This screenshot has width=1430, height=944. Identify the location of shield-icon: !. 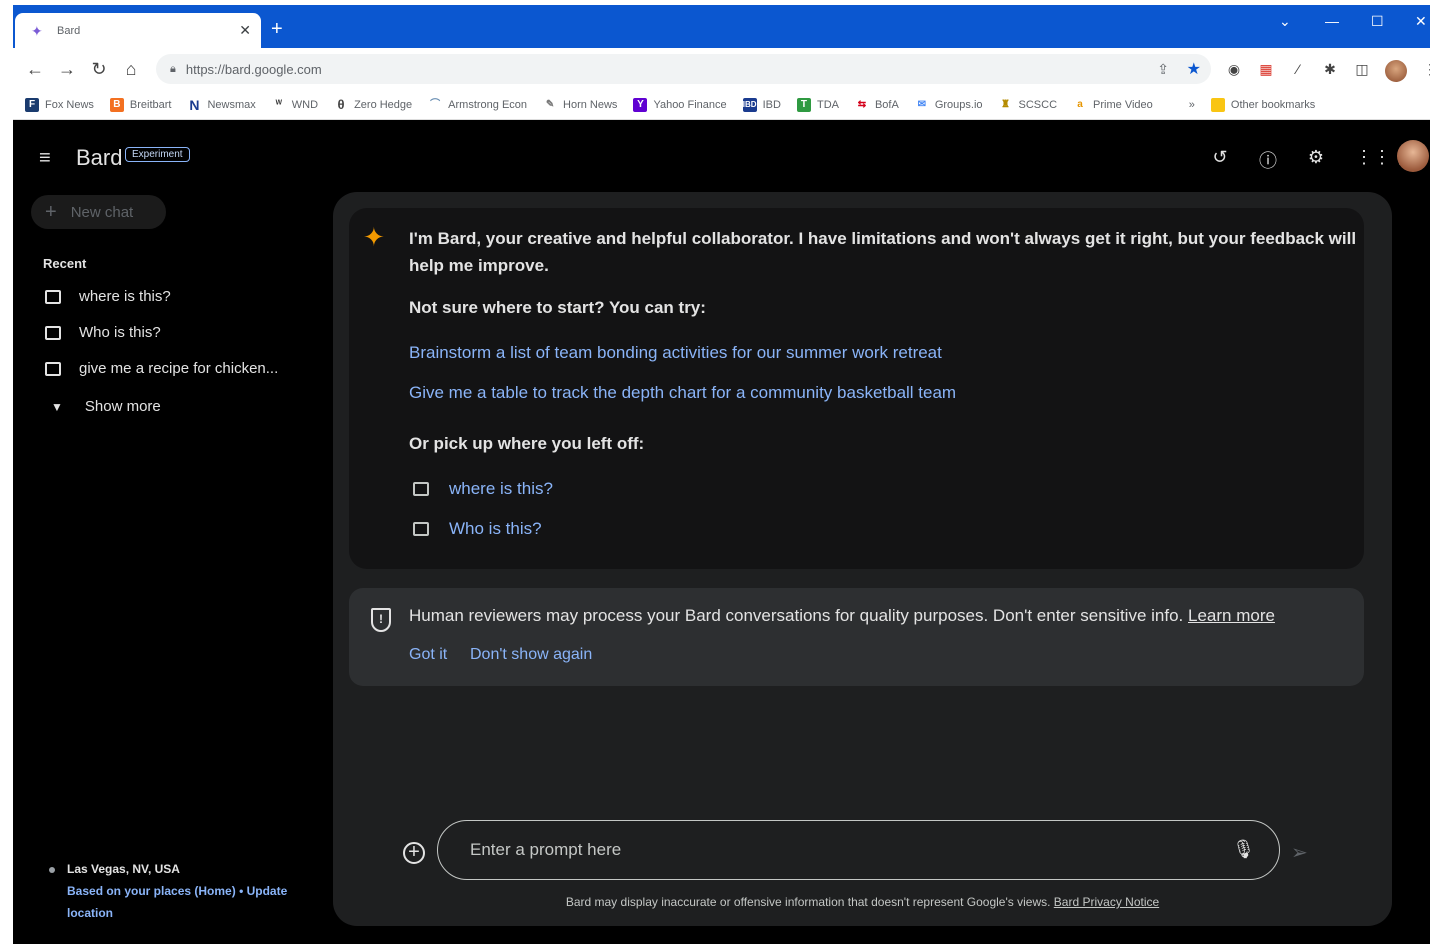
(381, 620).